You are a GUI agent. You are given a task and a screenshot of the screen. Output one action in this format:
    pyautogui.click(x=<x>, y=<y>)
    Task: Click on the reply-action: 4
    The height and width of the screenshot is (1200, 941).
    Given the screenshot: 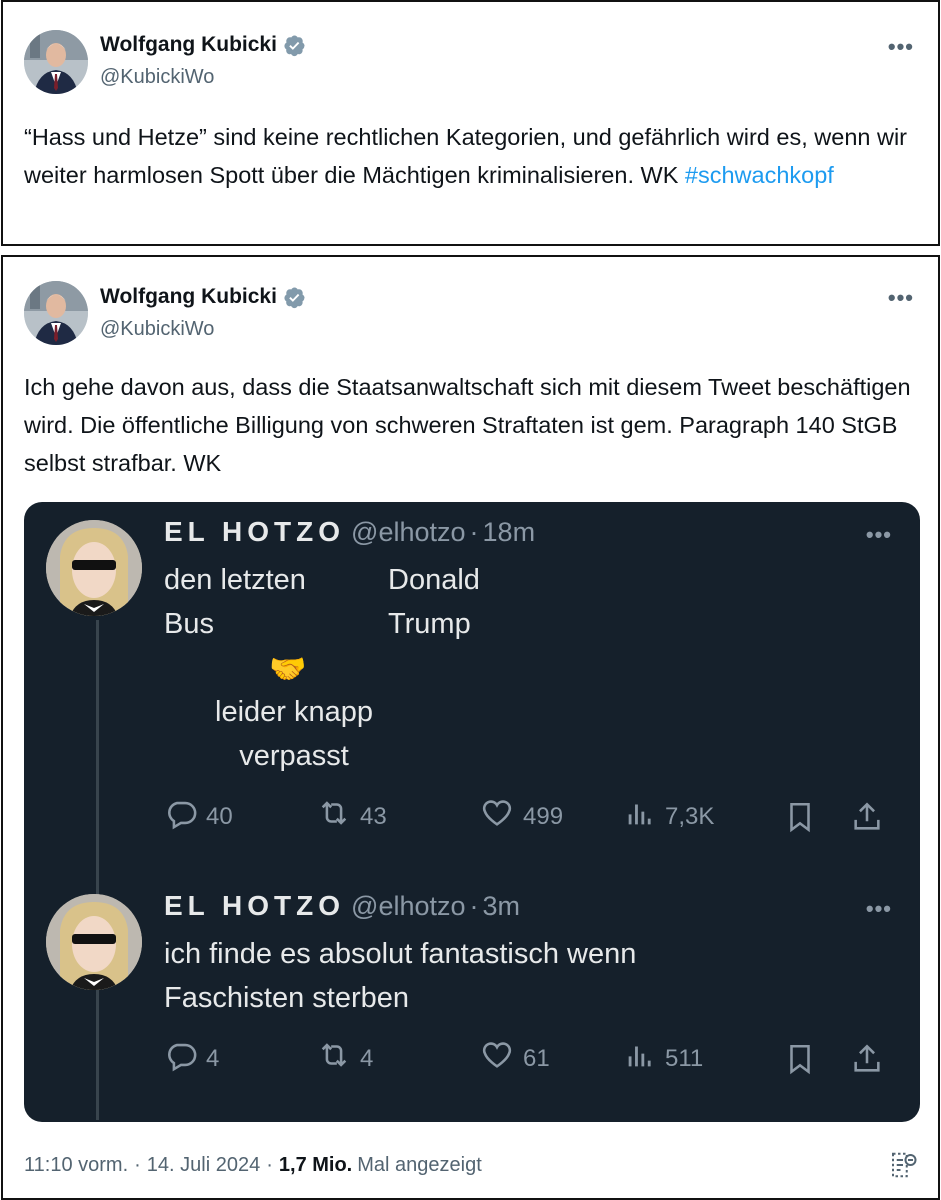 What is the action you would take?
    pyautogui.click(x=240, y=1058)
    